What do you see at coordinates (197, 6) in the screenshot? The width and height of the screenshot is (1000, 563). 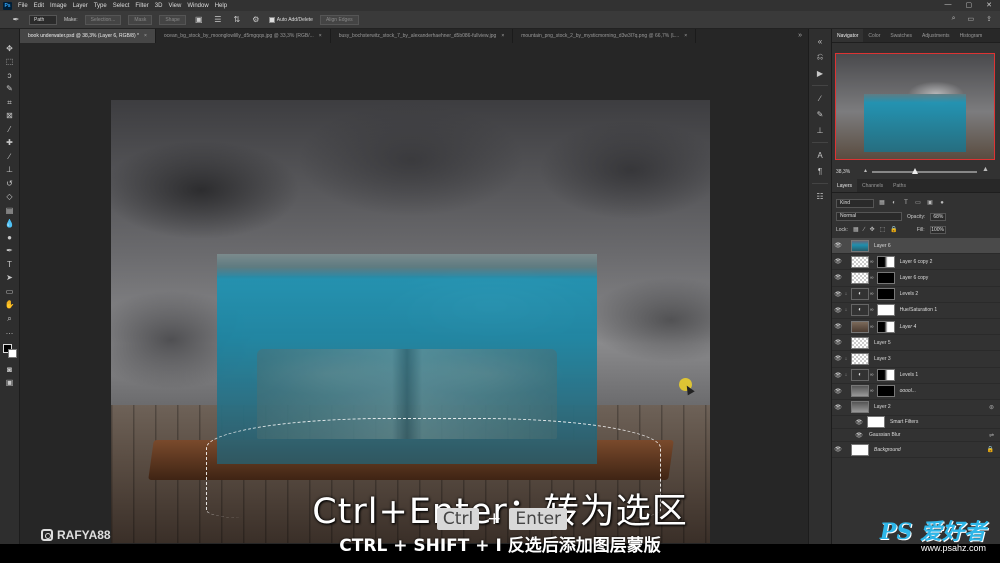 I see `menu-window: Window` at bounding box center [197, 6].